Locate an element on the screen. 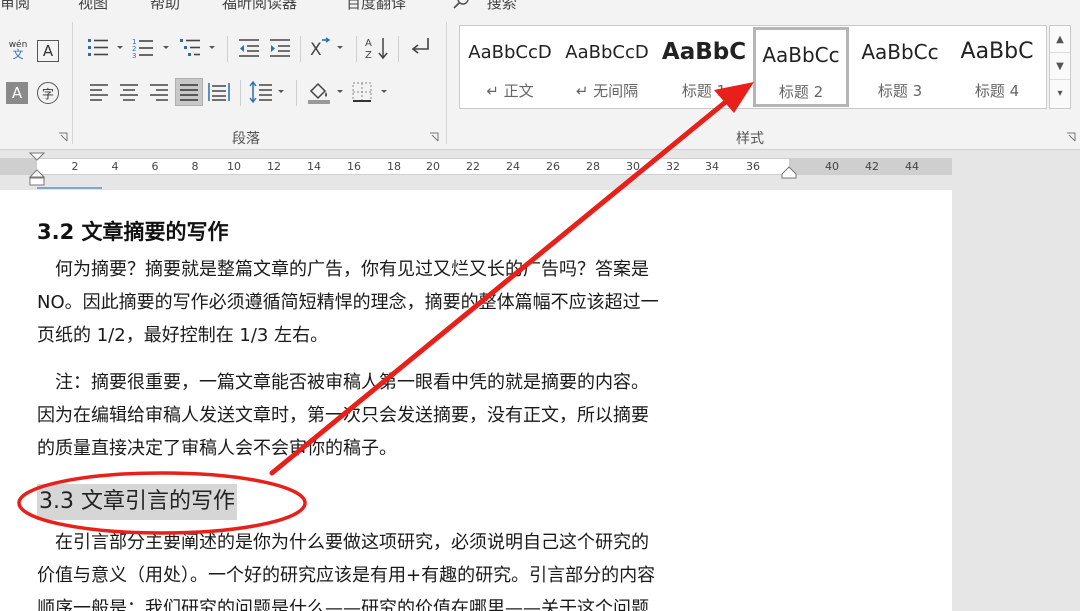 This screenshot has width=1080, height=611. shading-button is located at coordinates (326, 92).